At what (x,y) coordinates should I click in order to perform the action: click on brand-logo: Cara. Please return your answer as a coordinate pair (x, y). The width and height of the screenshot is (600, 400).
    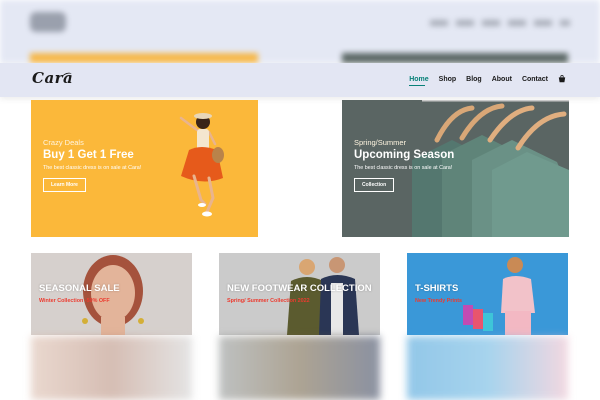
    Looking at the image, I should click on (52, 78).